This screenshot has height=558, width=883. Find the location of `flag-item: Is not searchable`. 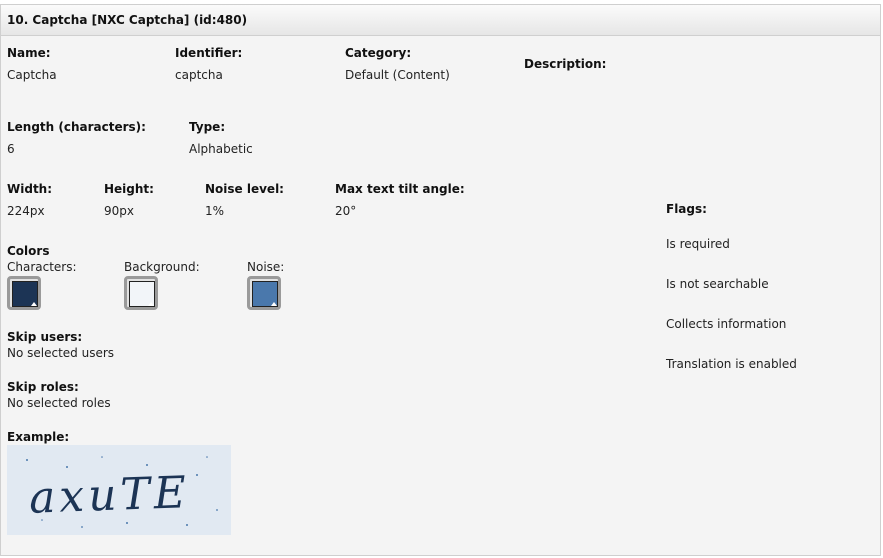

flag-item: Is not searchable is located at coordinates (717, 284).